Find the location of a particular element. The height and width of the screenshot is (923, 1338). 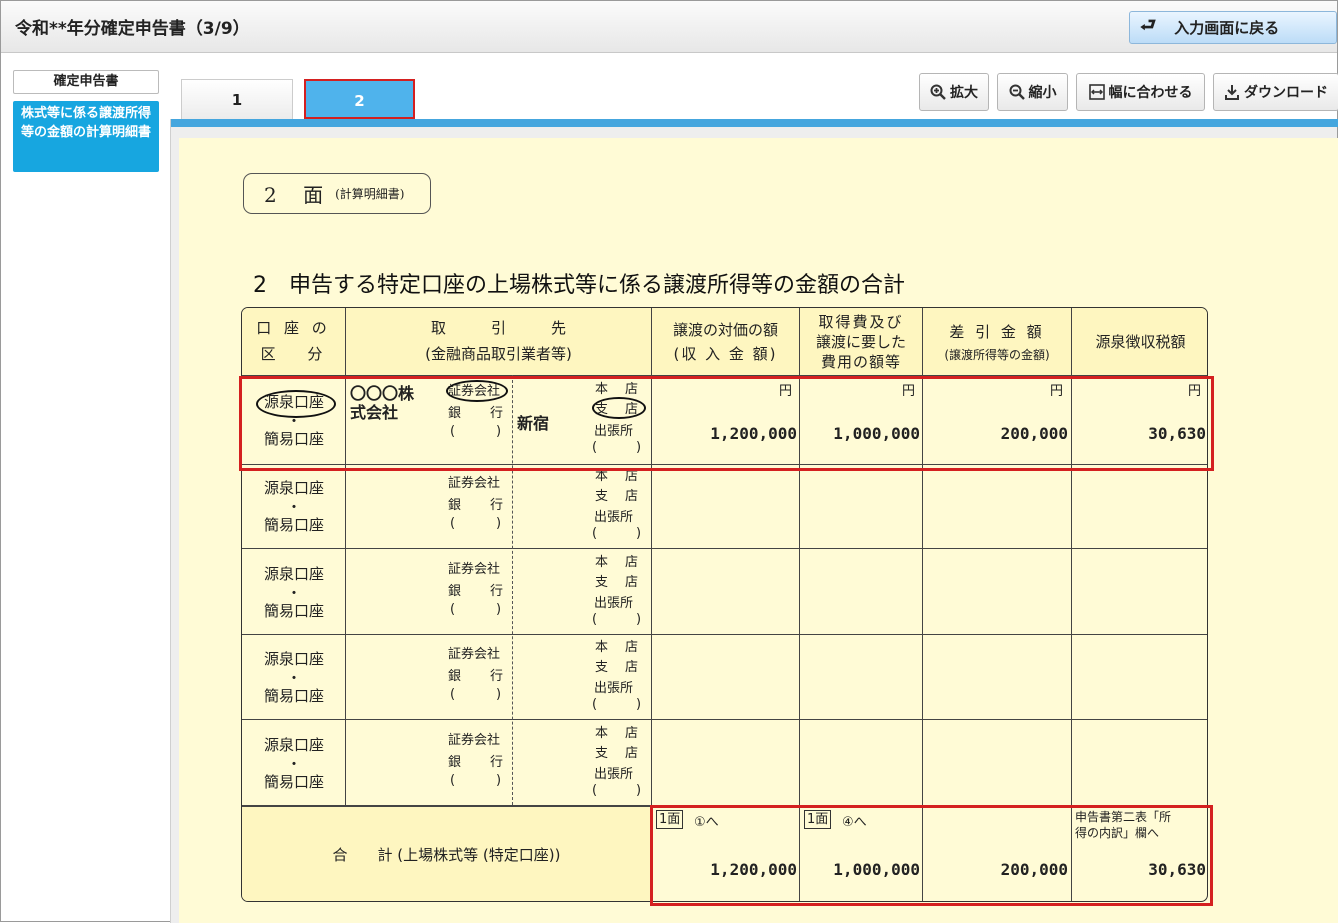

header-proceeds-1: 譲渡の対価の額 is located at coordinates (725, 330).